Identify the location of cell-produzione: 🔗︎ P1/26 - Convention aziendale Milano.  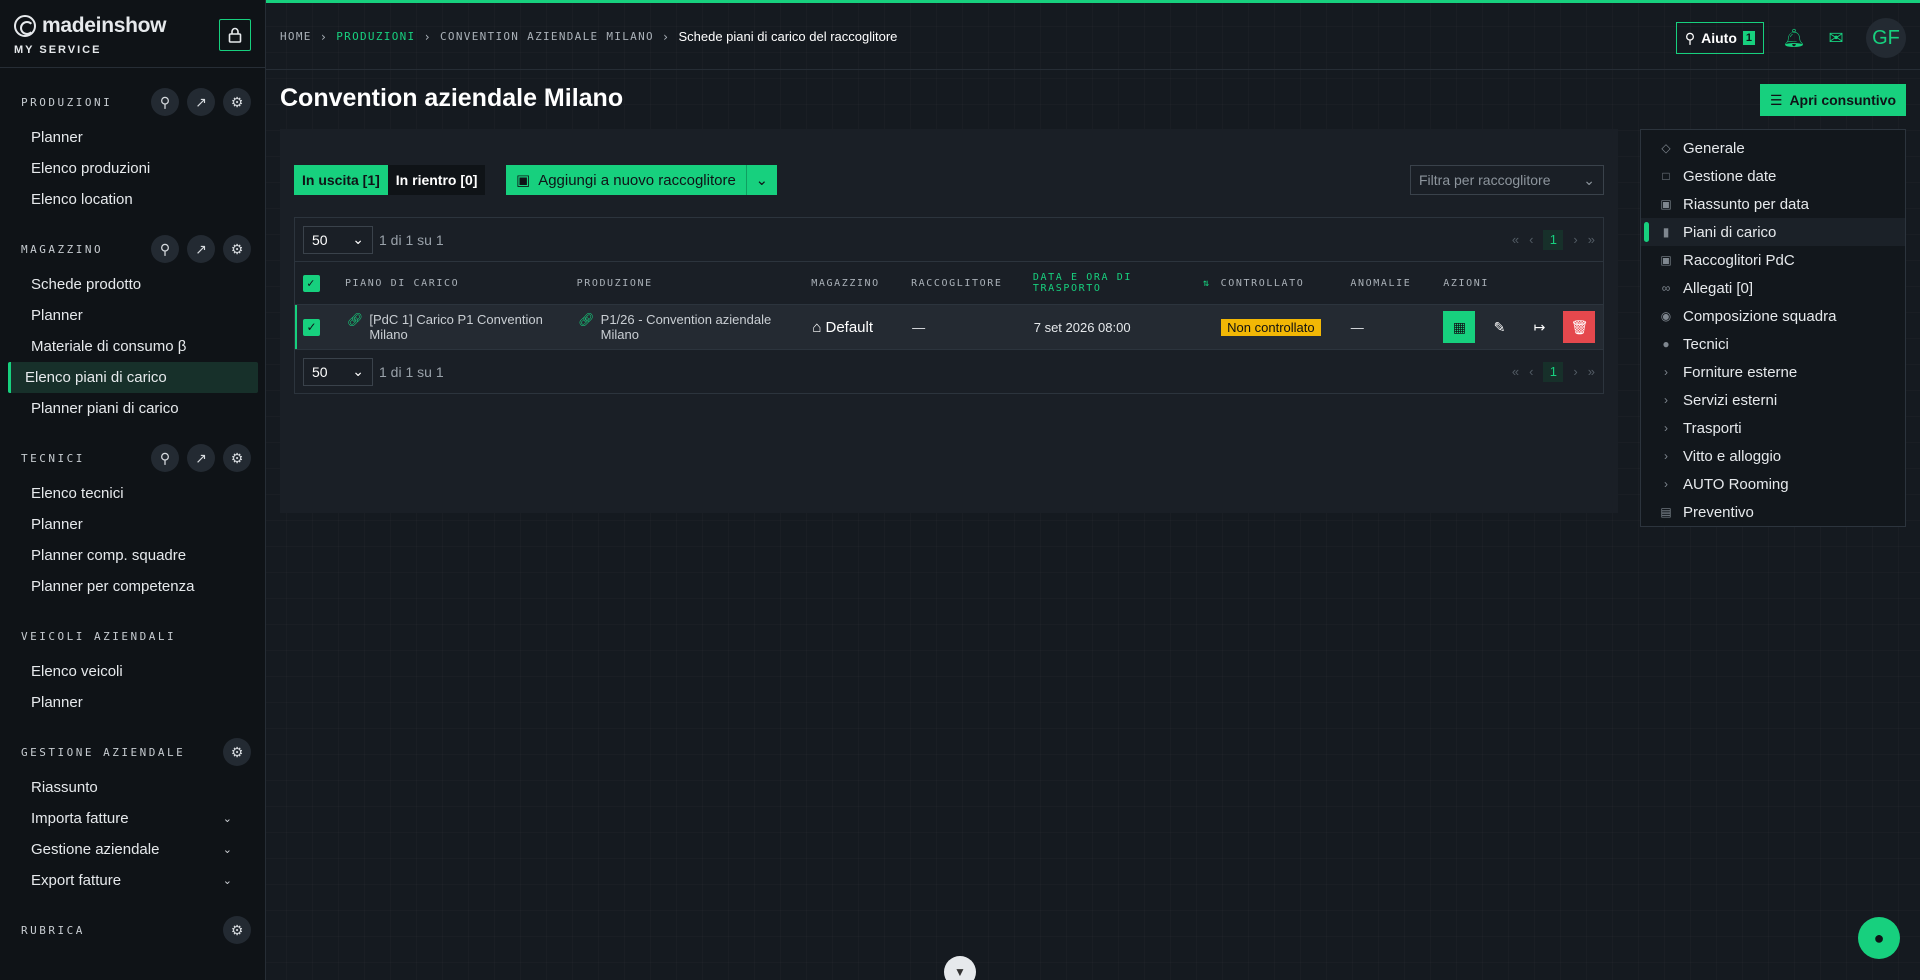
(695, 327).